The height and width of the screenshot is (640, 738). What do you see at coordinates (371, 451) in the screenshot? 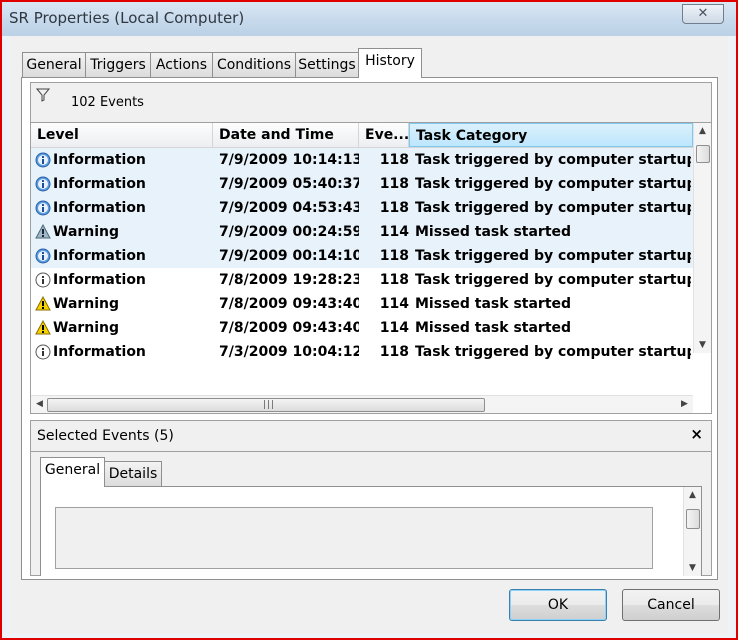
I see `divider` at bounding box center [371, 451].